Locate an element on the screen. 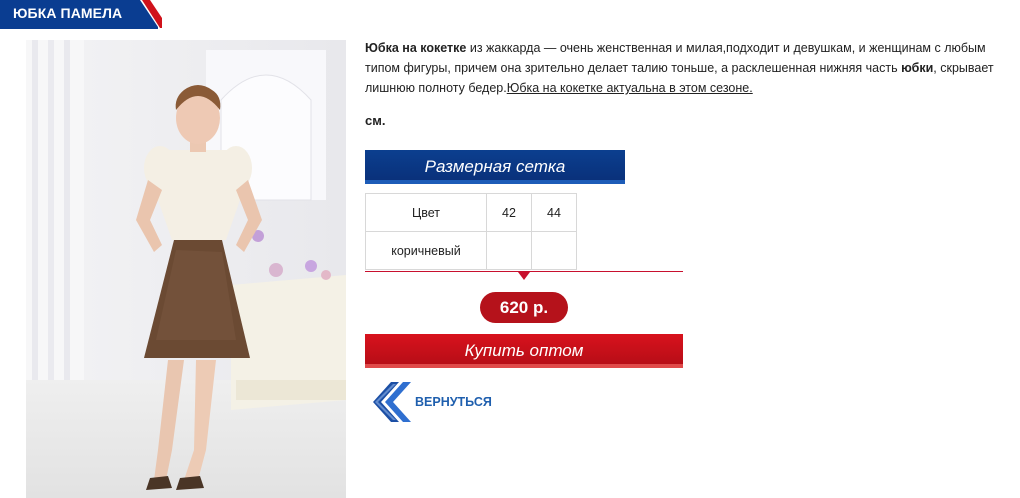 This screenshot has width=1020, height=498. size-grid-header: Размерная сетка is located at coordinates (495, 167).